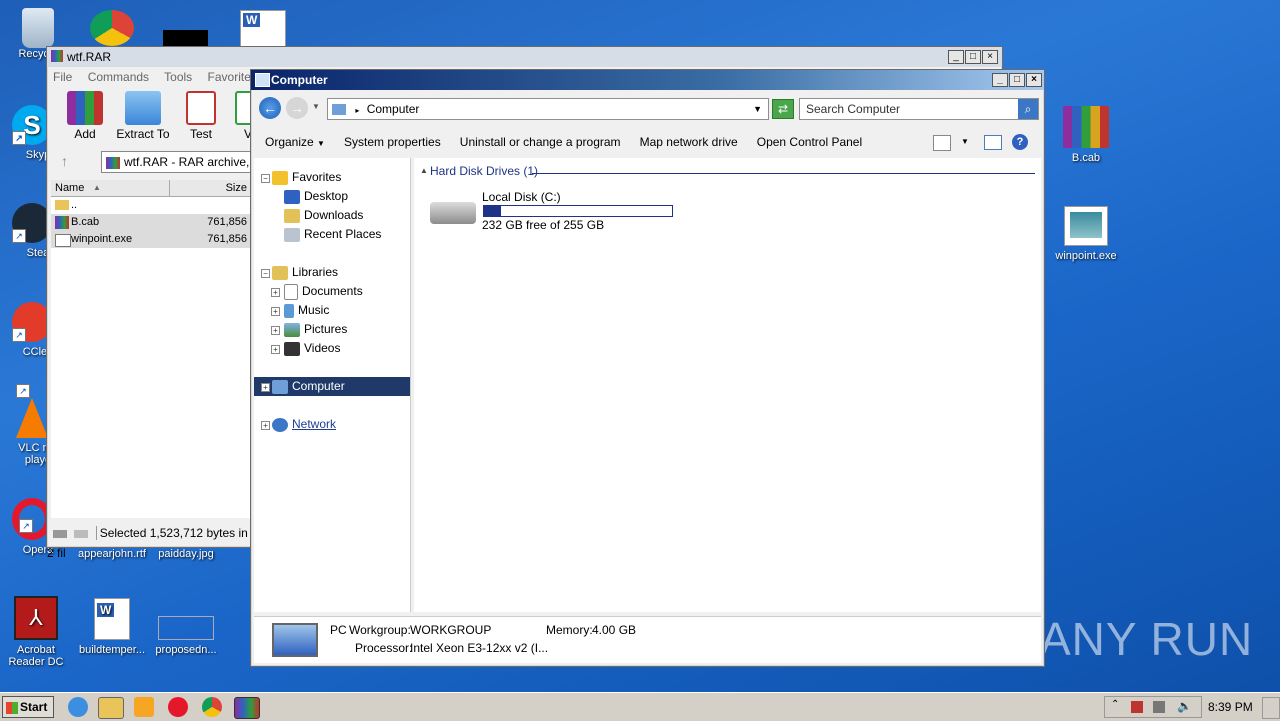  I want to click on system-properties-button: System properties, so click(392, 142).